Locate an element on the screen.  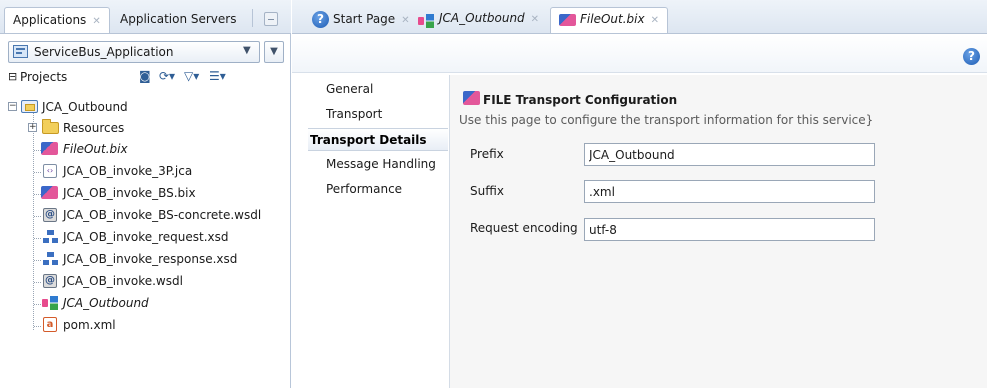
tree-item-label: JCA_OB_invoke_3P.jca is located at coordinates (128, 171).